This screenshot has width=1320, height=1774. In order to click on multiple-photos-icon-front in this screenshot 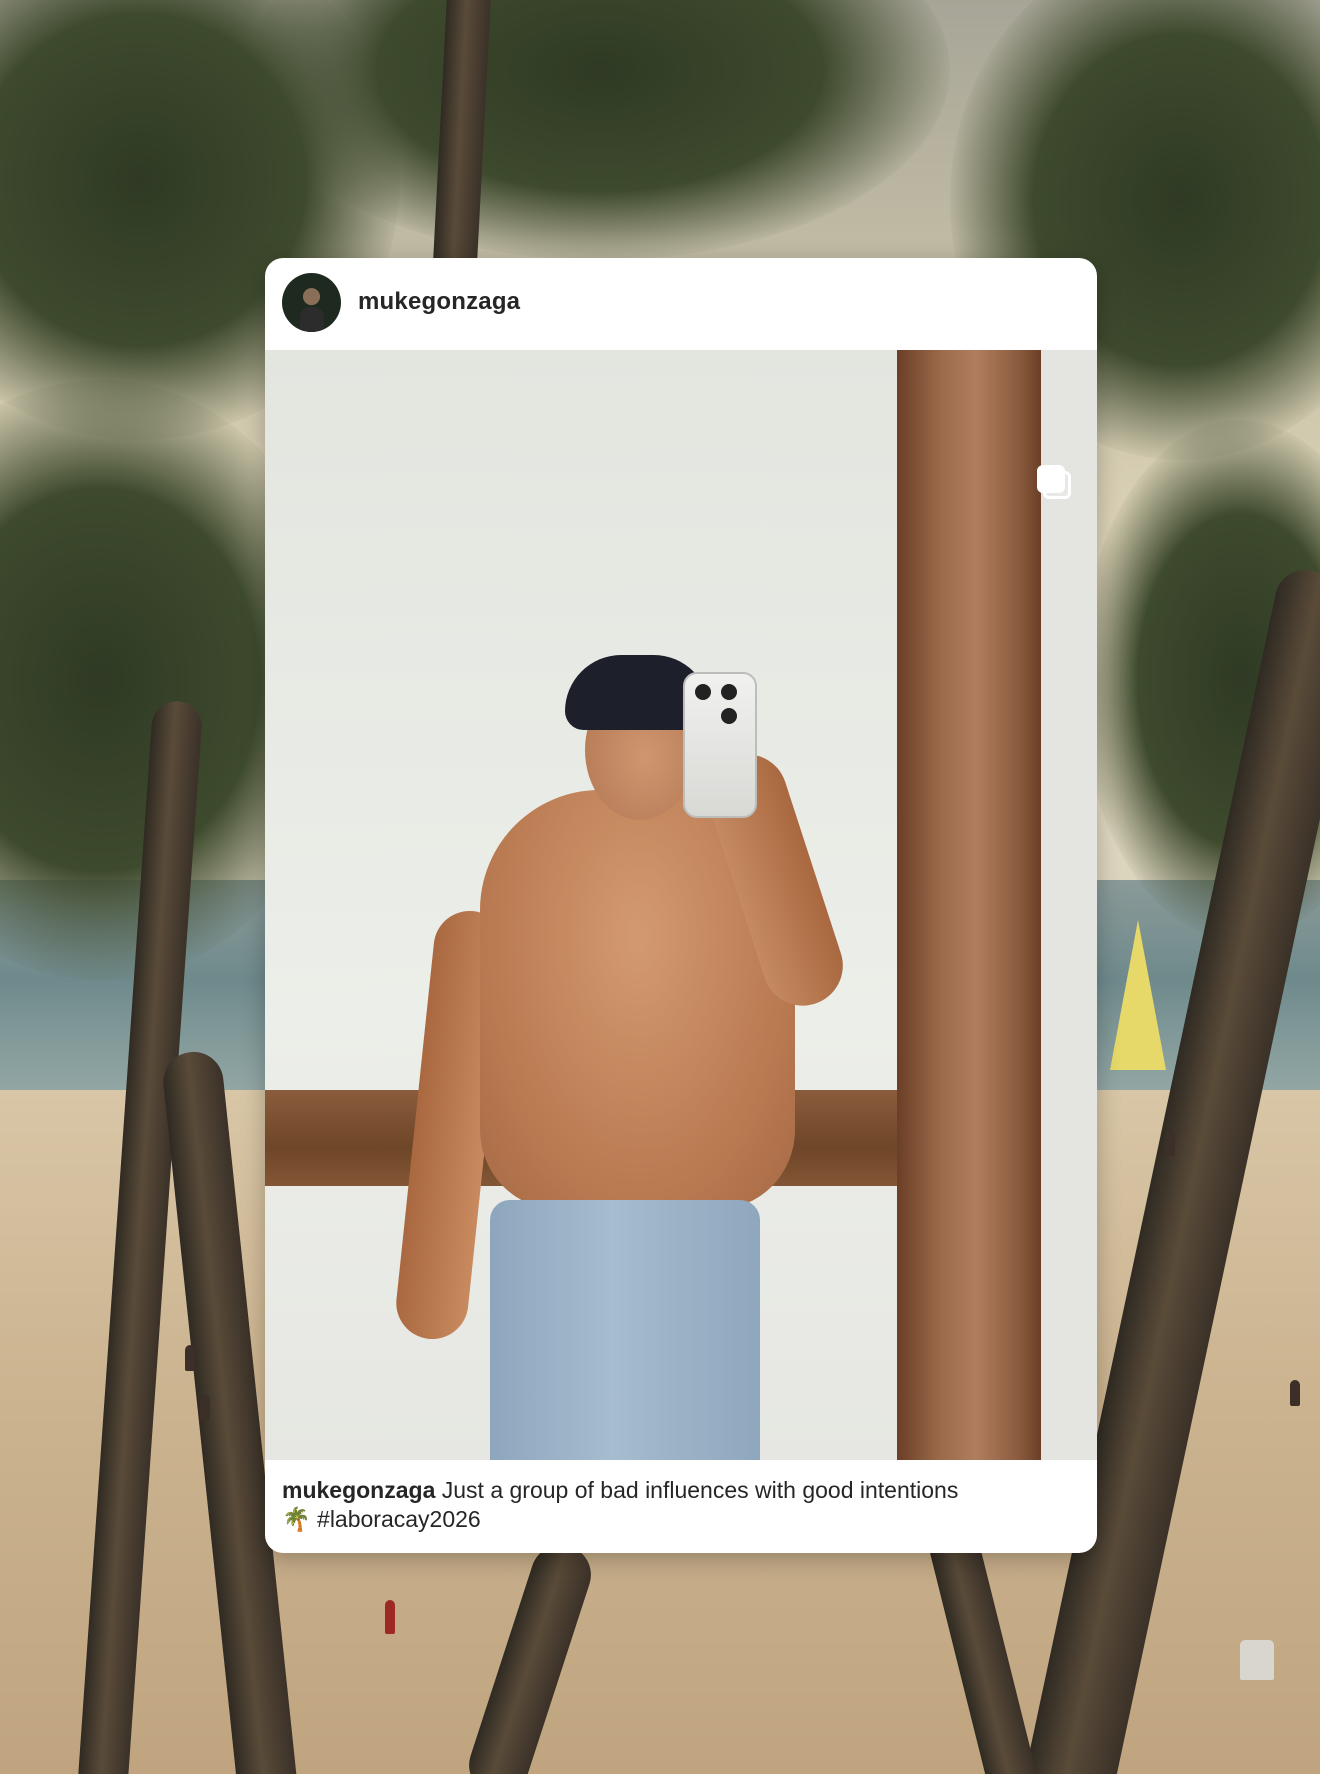, I will do `click(1051, 479)`.